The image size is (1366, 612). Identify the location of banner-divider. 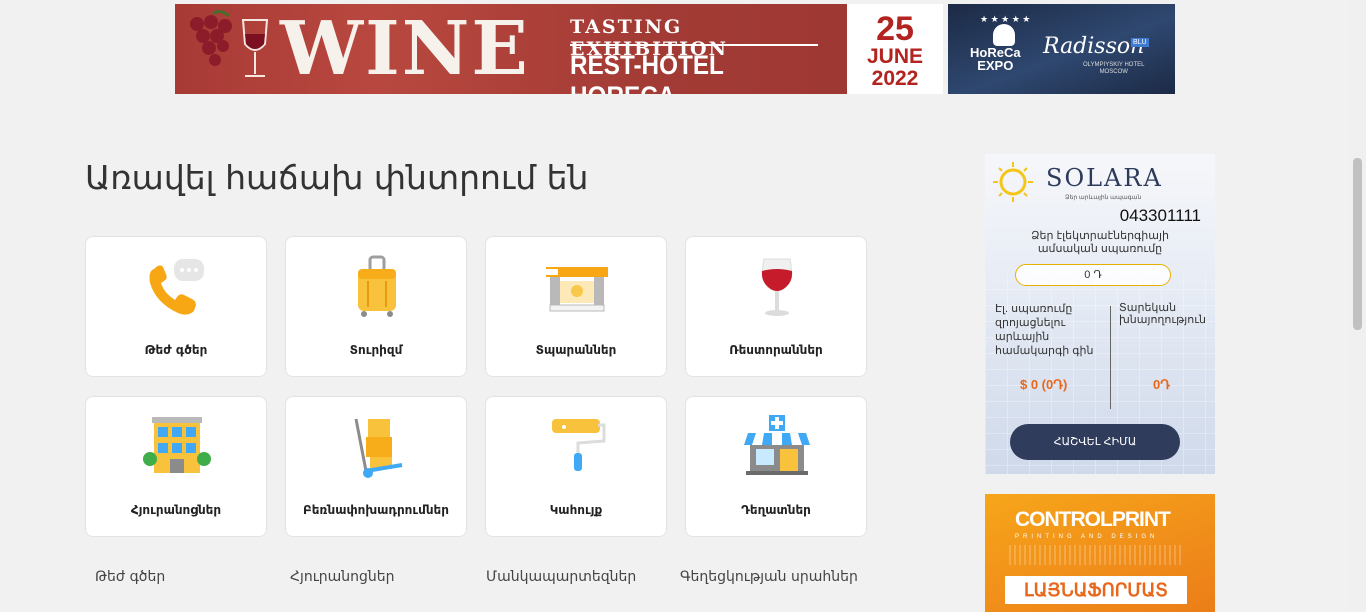
(694, 45).